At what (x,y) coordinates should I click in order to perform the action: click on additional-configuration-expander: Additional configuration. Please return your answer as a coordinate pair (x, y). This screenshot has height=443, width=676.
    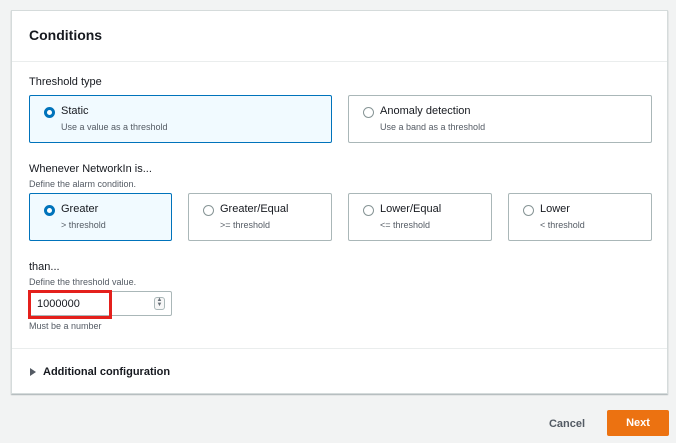
    Looking at the image, I should click on (100, 372).